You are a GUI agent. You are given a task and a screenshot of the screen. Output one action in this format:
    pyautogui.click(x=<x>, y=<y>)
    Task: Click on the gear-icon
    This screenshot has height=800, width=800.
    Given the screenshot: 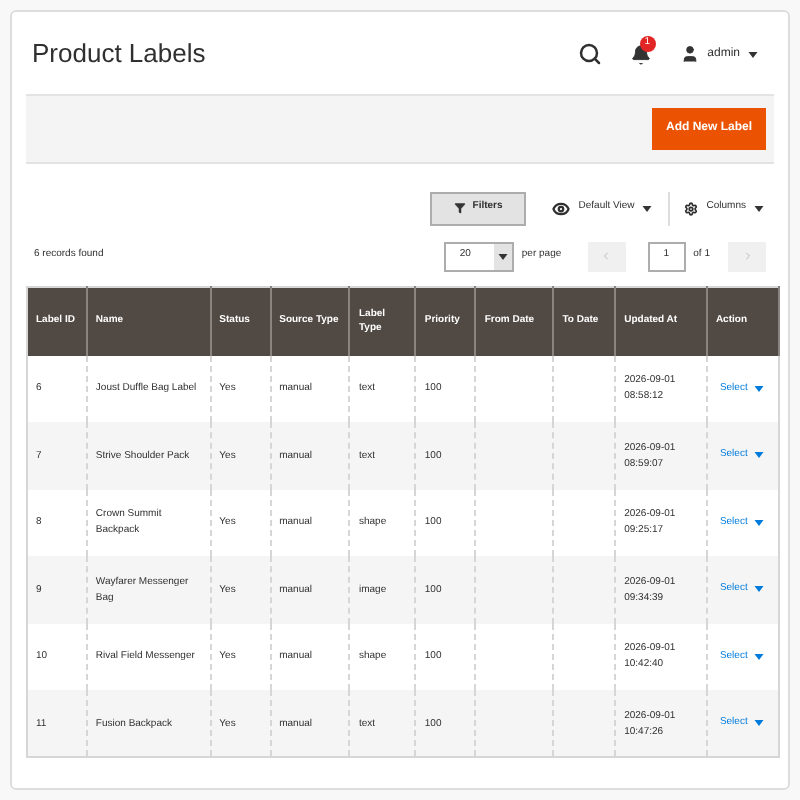 What is the action you would take?
    pyautogui.click(x=691, y=208)
    